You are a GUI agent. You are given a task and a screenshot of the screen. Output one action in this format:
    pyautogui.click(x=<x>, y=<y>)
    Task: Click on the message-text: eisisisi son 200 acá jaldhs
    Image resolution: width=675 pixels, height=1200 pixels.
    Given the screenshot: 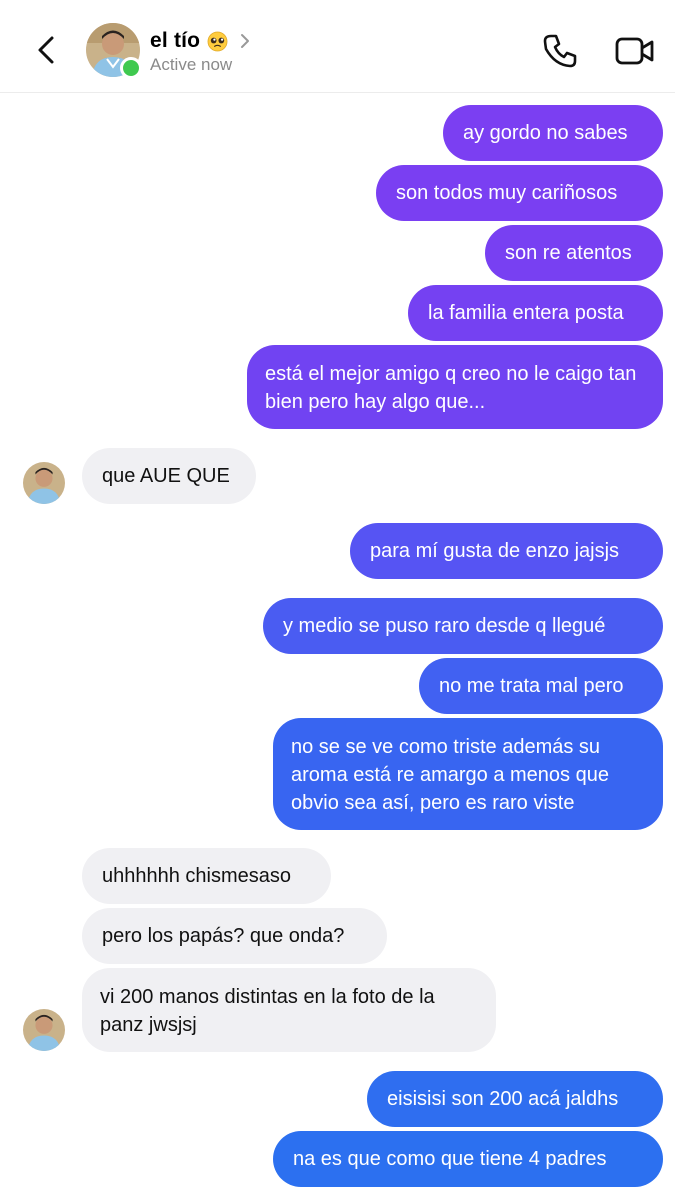 What is the action you would take?
    pyautogui.click(x=503, y=1099)
    